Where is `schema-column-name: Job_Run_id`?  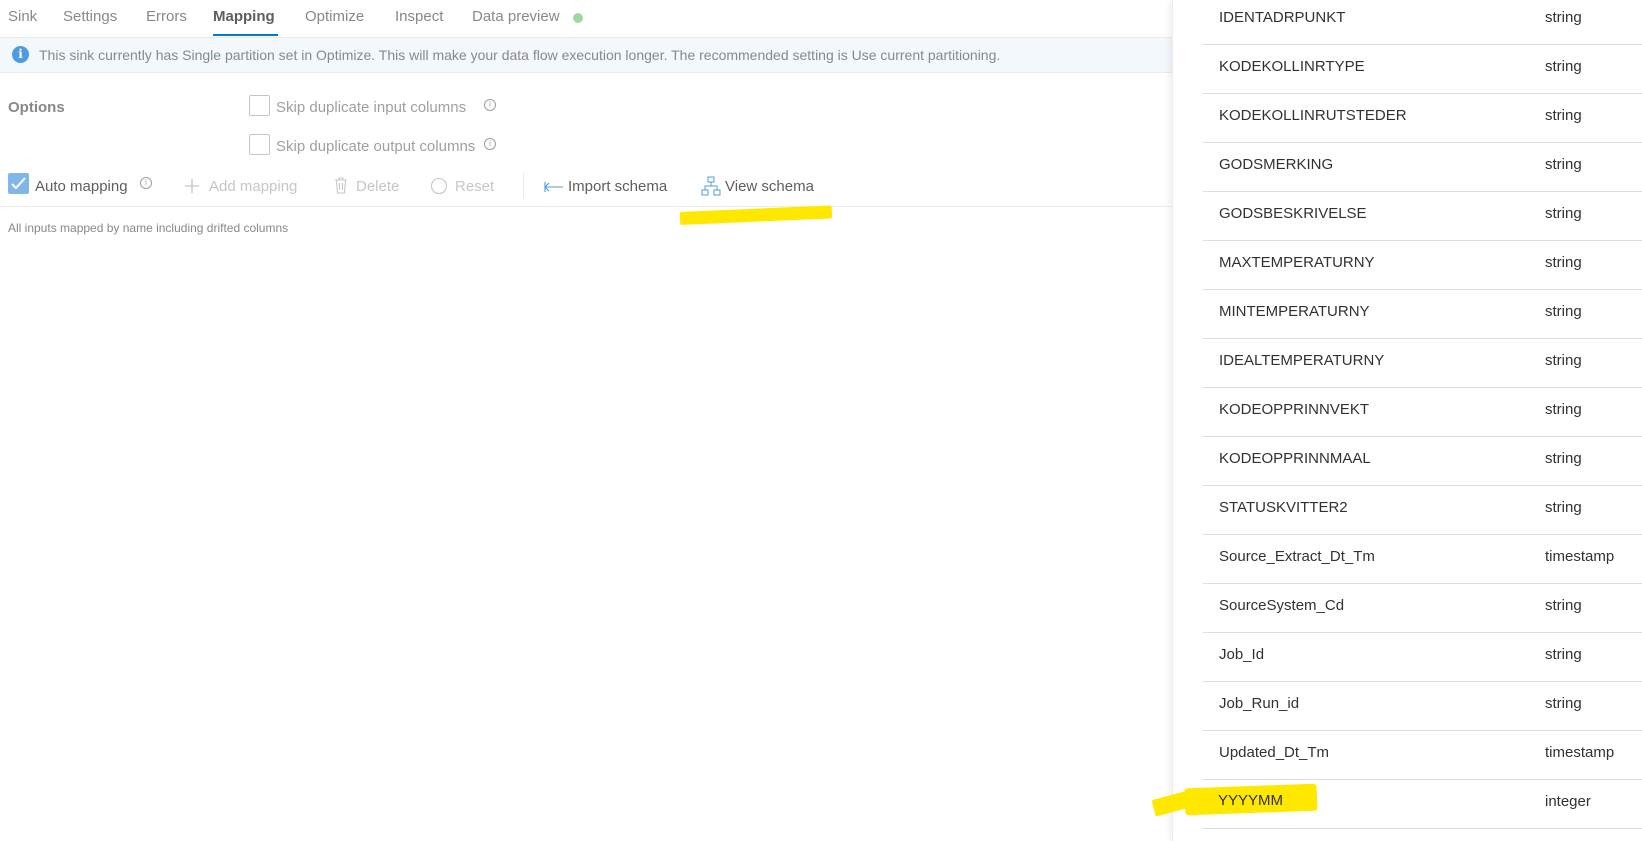
schema-column-name: Job_Run_id is located at coordinates (1259, 703).